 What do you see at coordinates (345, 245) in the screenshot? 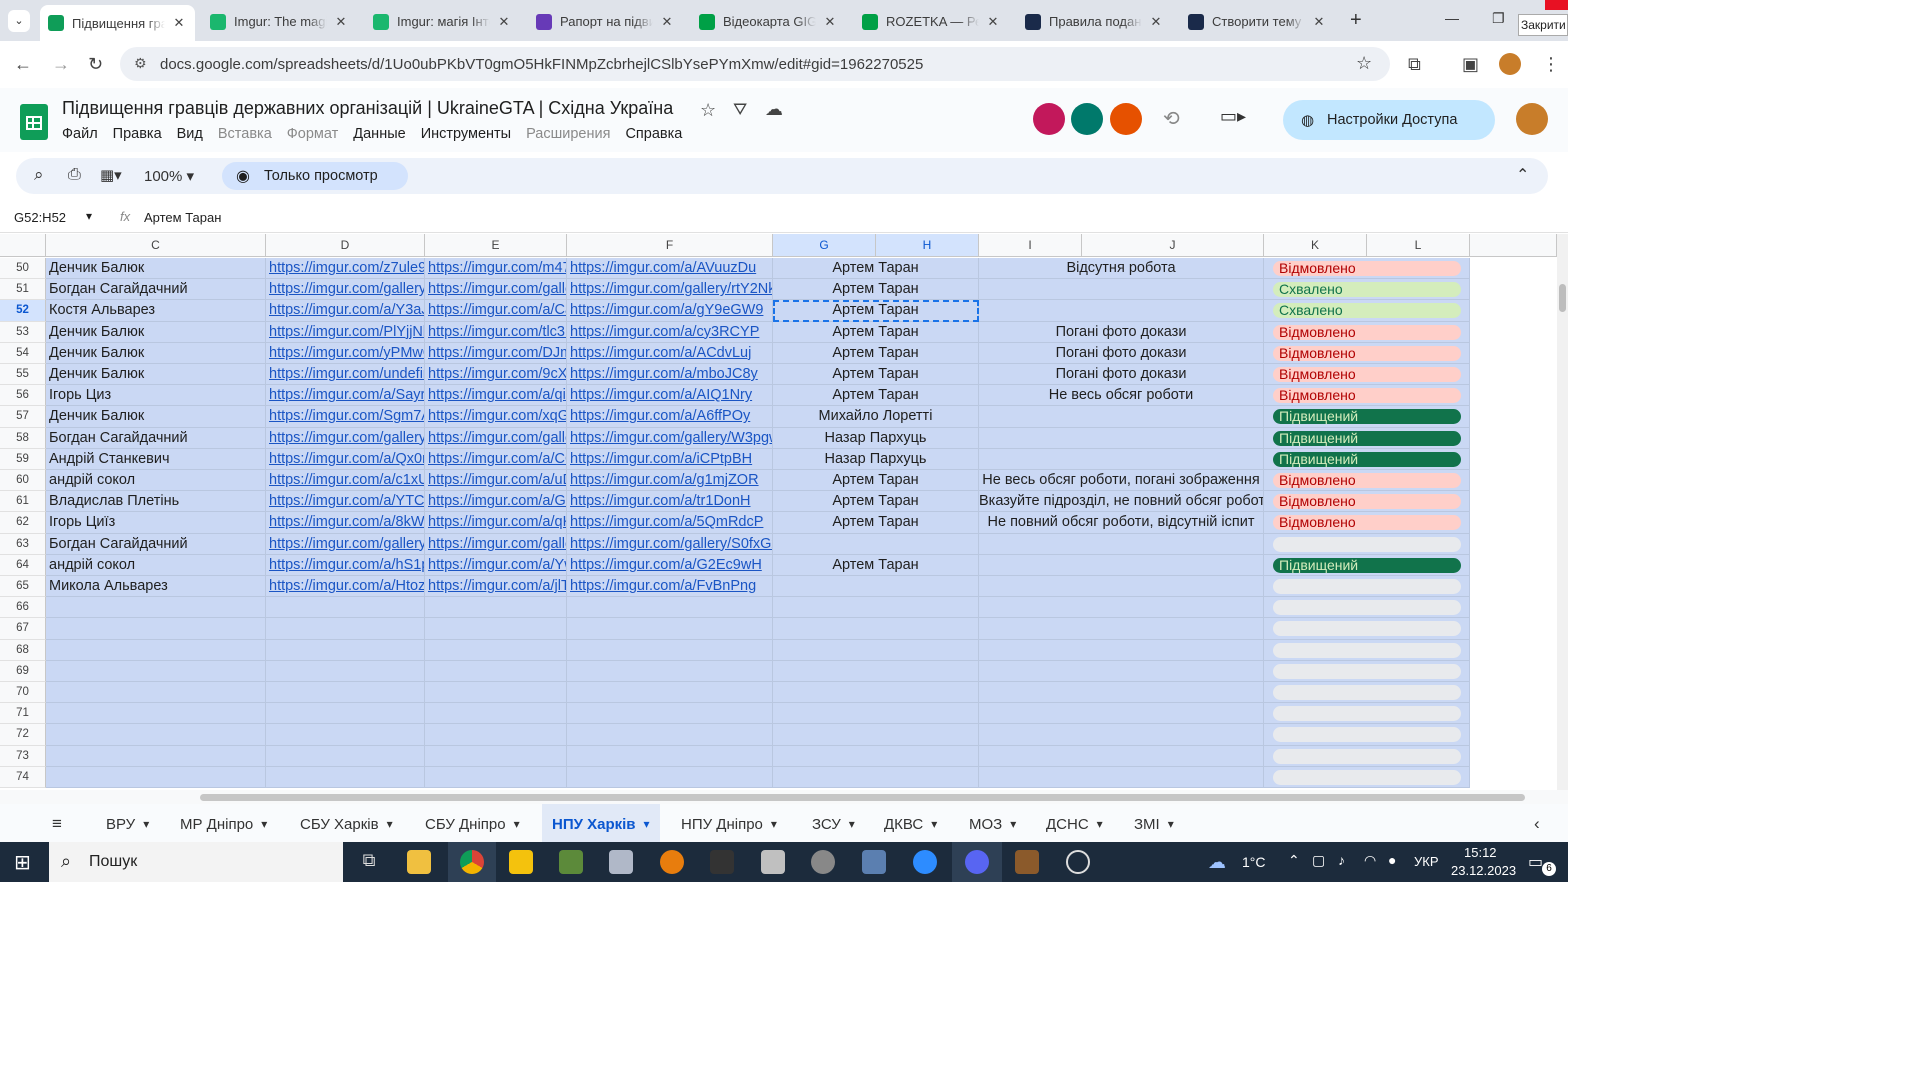
I see `column-header-d: D` at bounding box center [345, 245].